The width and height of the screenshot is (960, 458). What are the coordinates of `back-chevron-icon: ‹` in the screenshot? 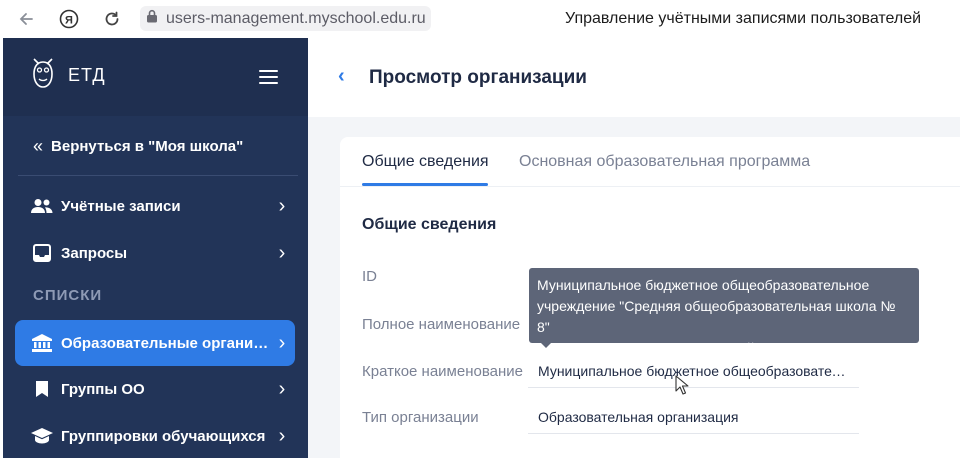 It's located at (341, 76).